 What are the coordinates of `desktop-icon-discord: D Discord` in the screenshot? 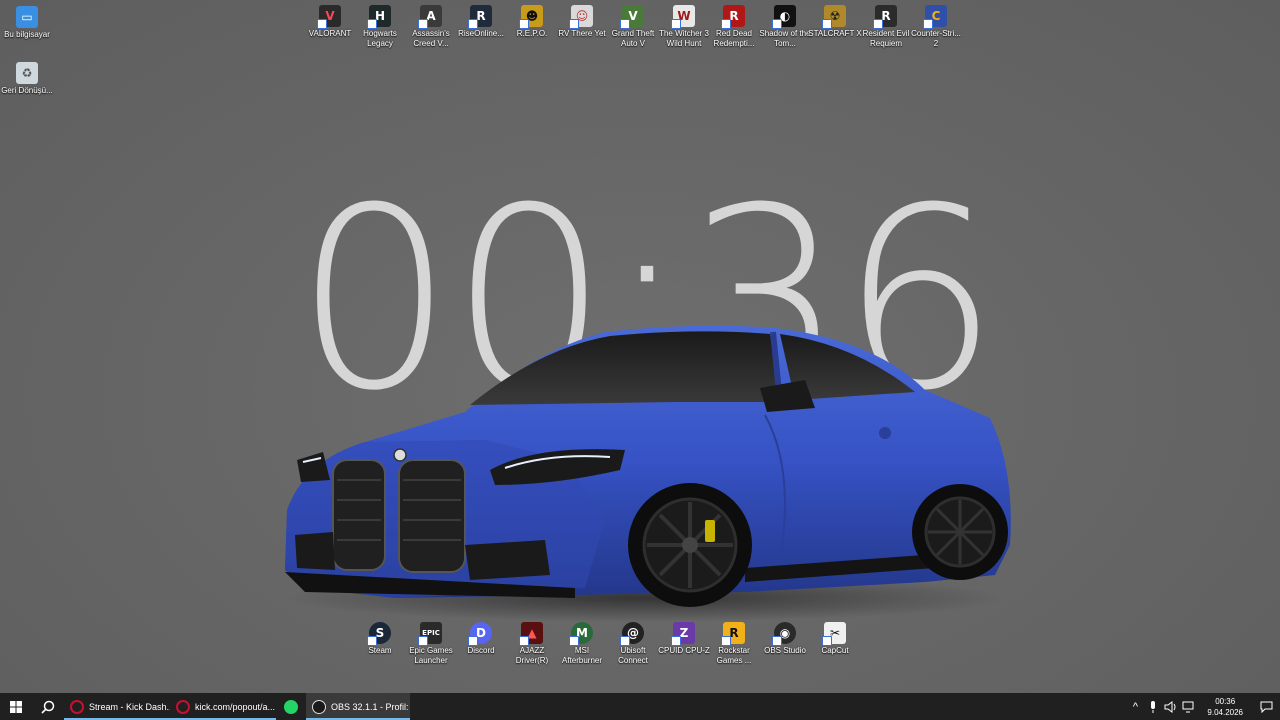 It's located at (481, 639).